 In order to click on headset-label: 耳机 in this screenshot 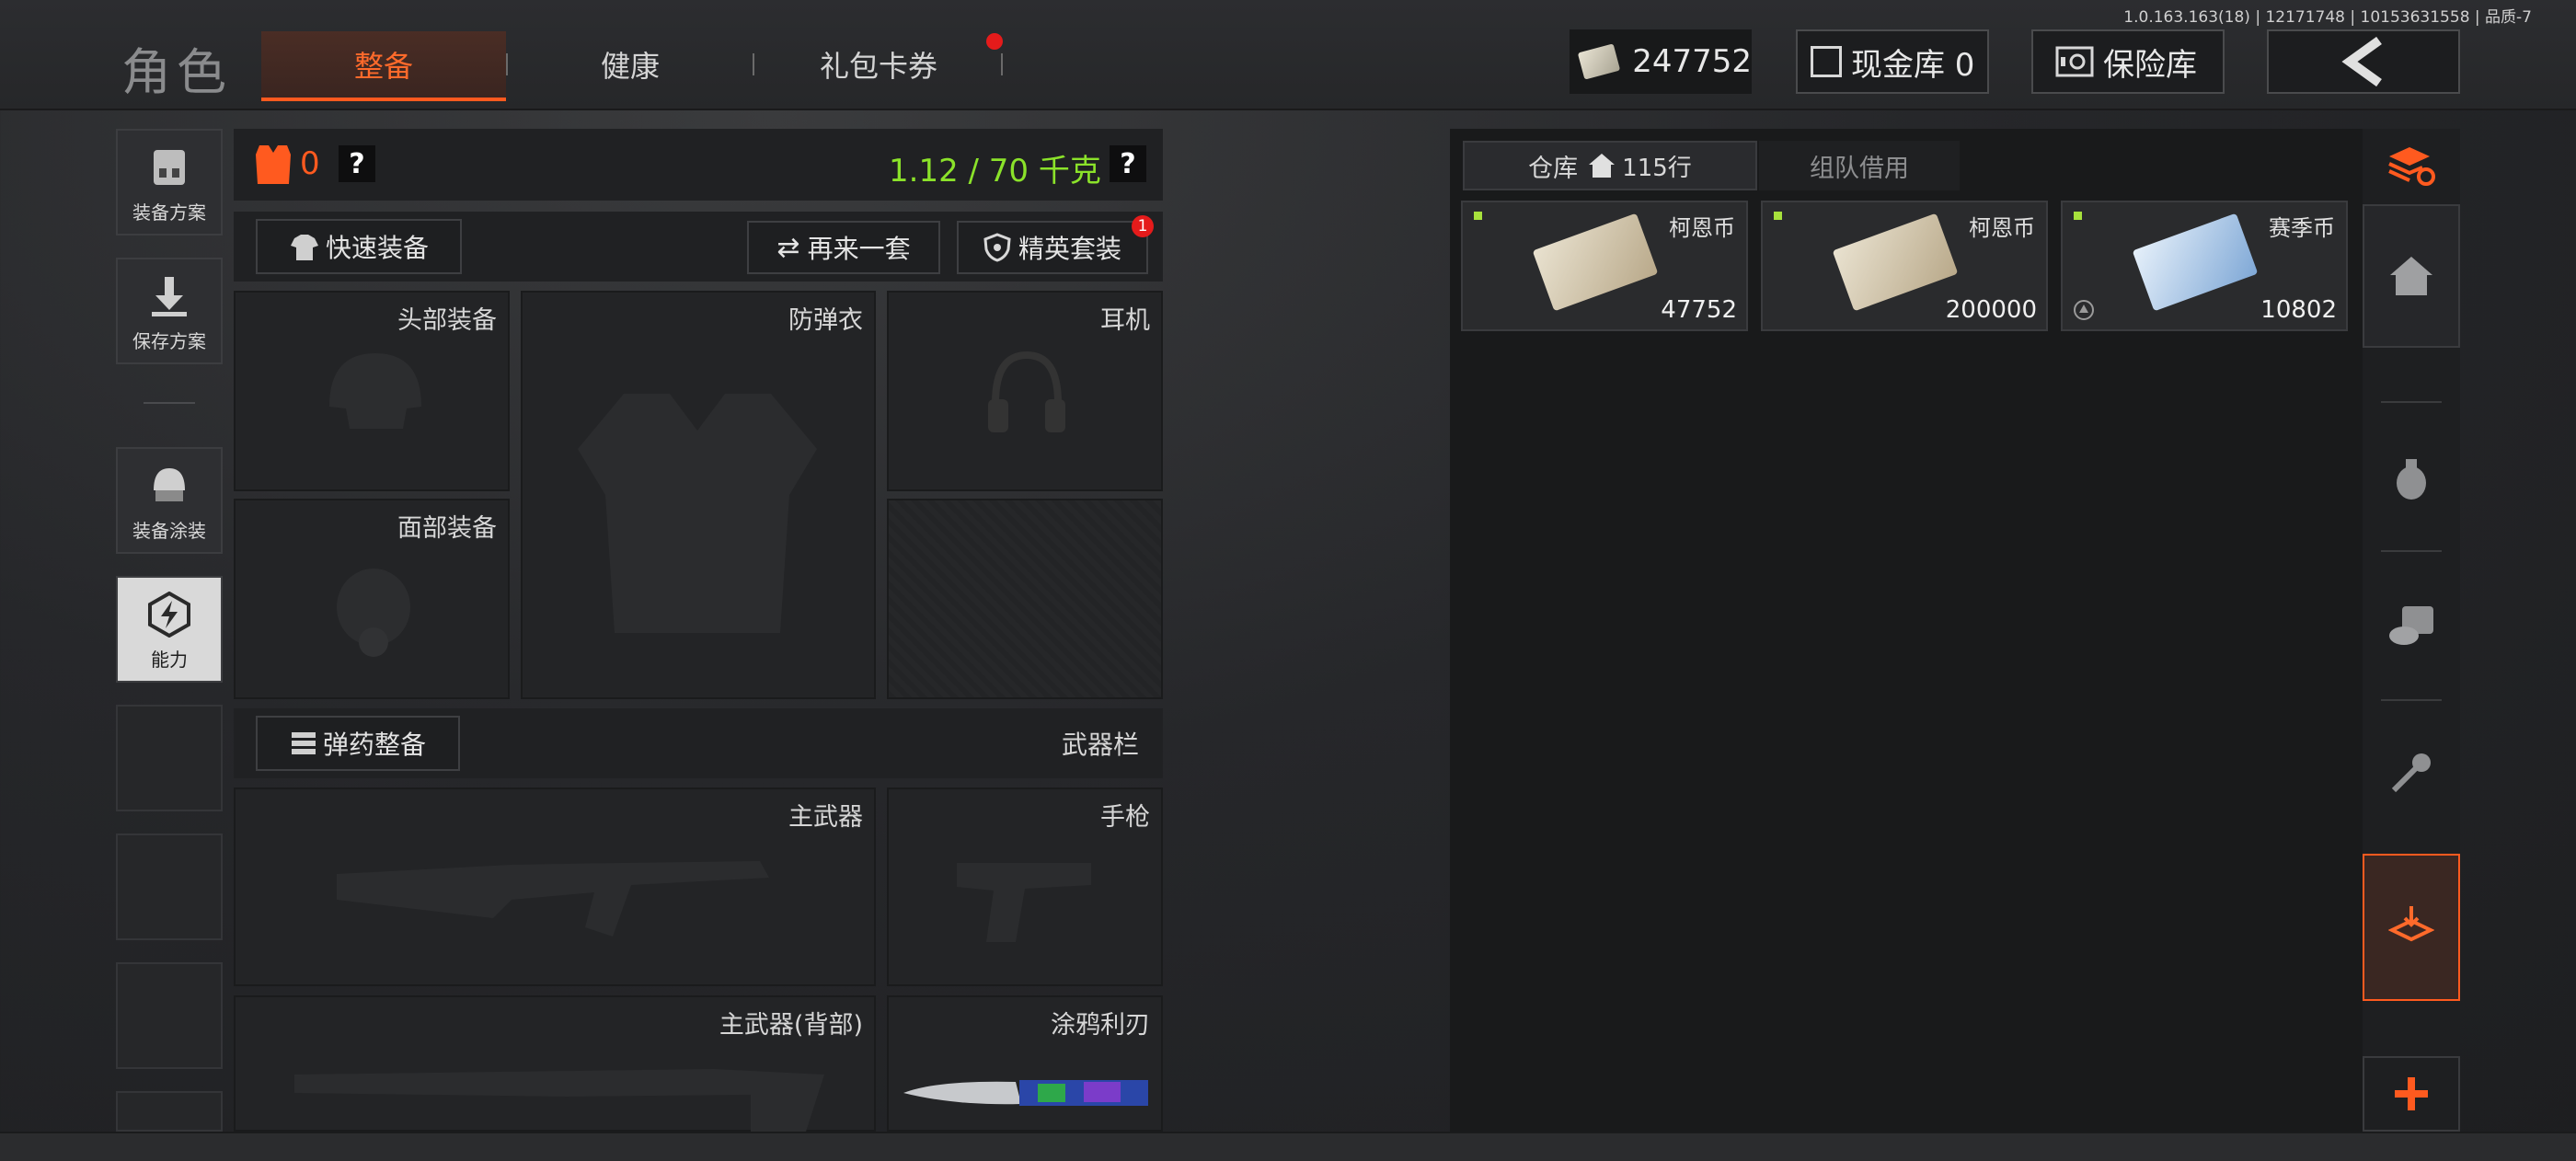, I will do `click(1125, 321)`.